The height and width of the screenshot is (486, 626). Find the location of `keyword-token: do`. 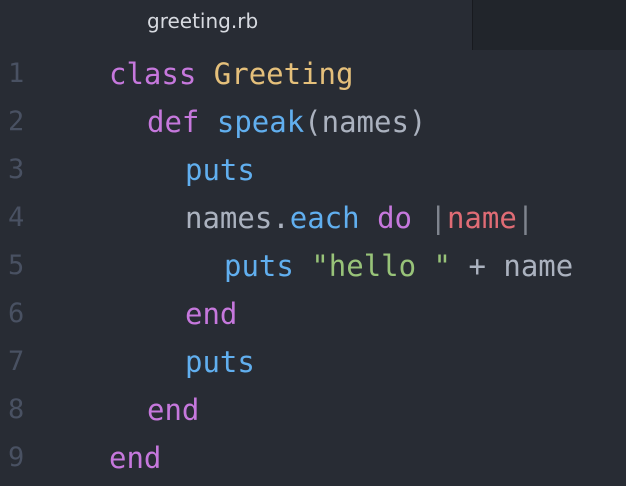

keyword-token: do is located at coordinates (394, 218).